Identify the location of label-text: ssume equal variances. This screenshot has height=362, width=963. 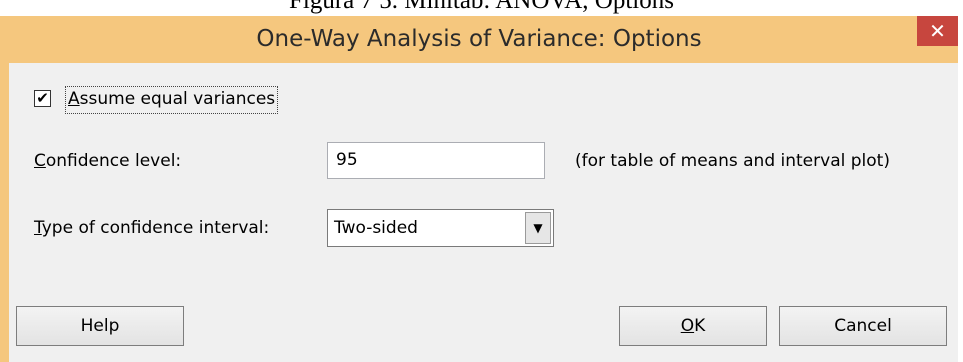
(177, 99).